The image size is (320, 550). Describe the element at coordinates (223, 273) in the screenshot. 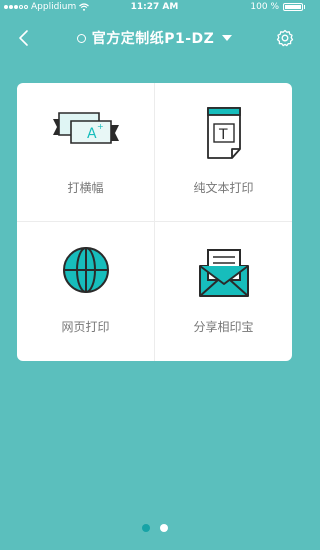

I see `envelope-icon` at that location.